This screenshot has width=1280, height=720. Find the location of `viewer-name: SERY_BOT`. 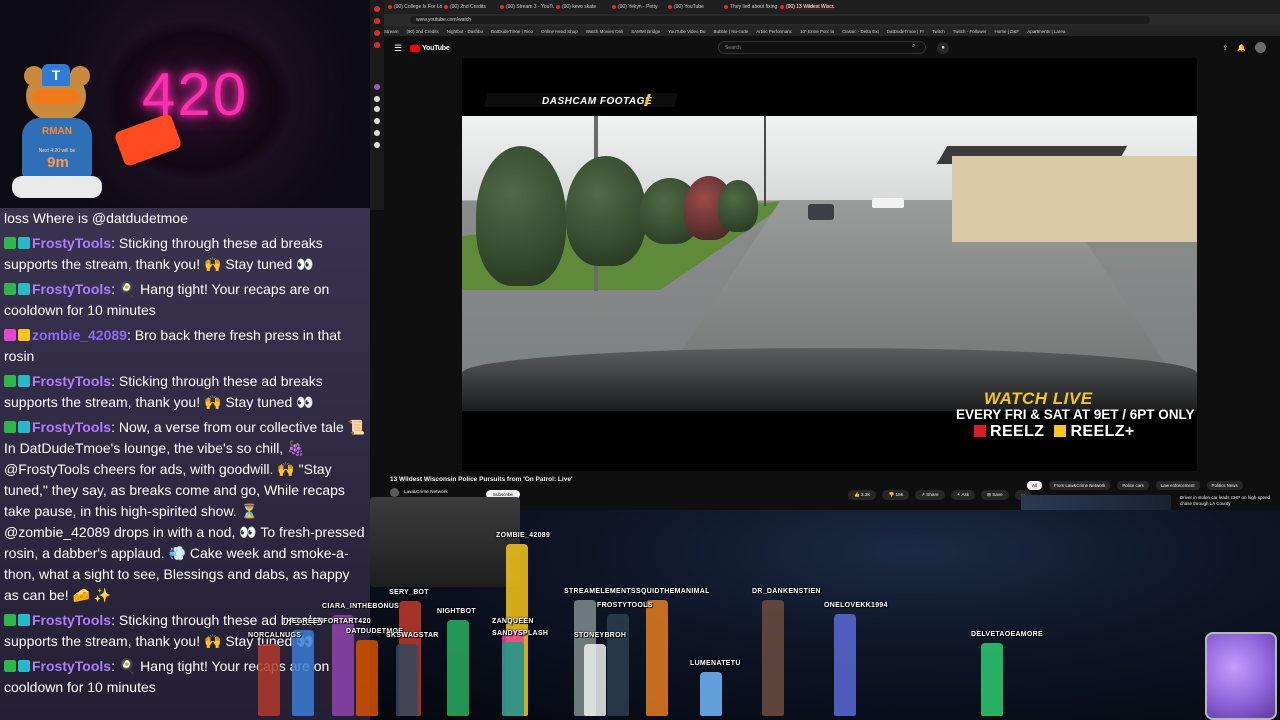

viewer-name: SERY_BOT is located at coordinates (409, 592).